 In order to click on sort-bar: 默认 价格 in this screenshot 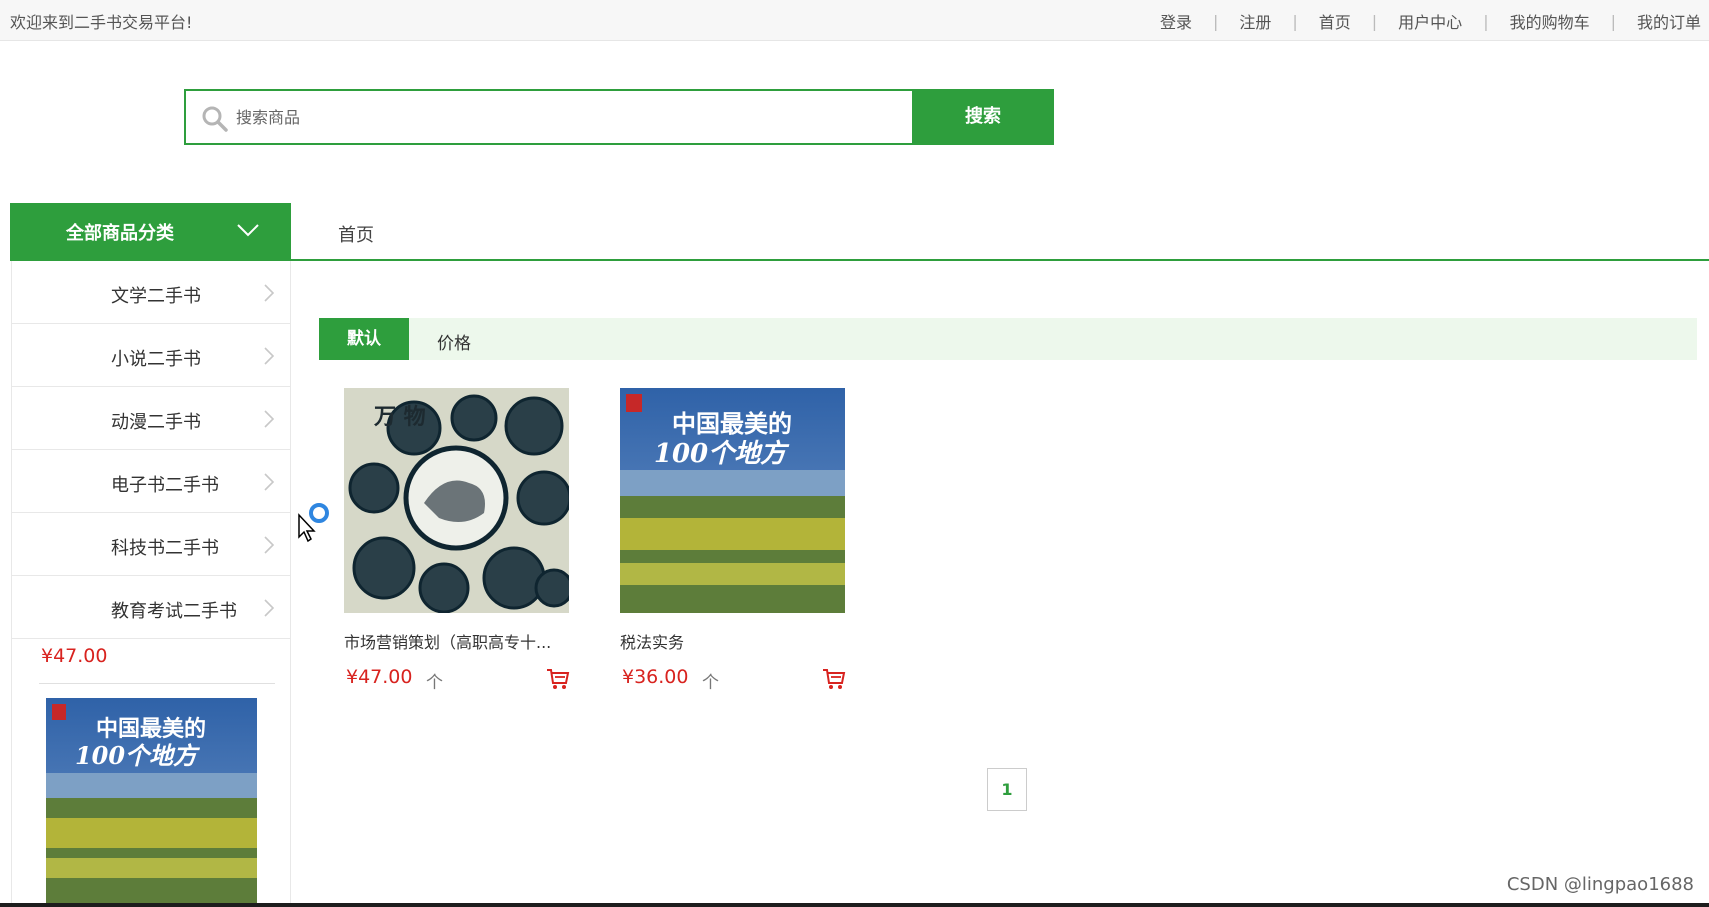, I will do `click(1008, 339)`.